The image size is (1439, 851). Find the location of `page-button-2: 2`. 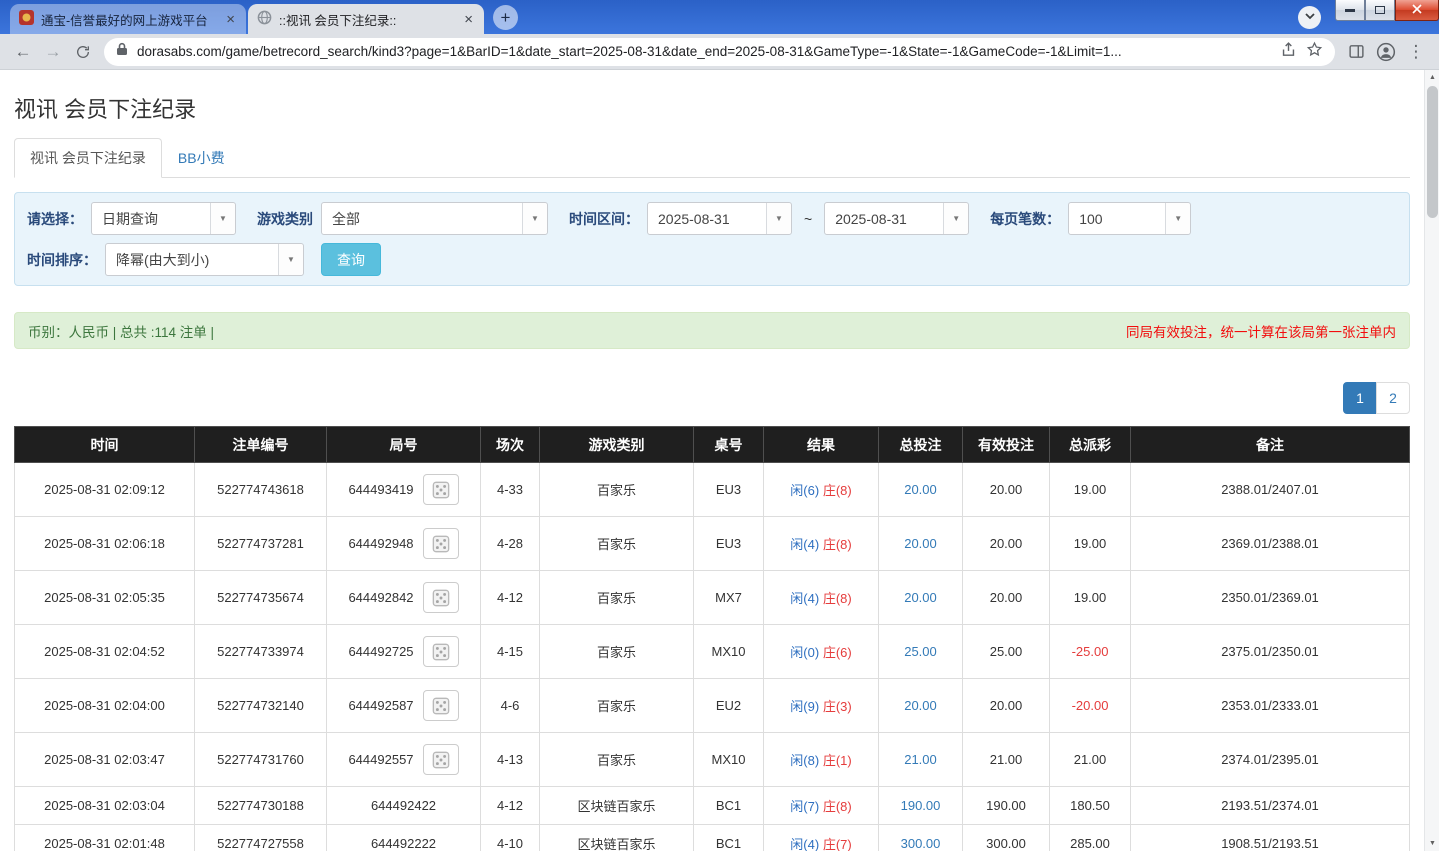

page-button-2: 2 is located at coordinates (1393, 398).